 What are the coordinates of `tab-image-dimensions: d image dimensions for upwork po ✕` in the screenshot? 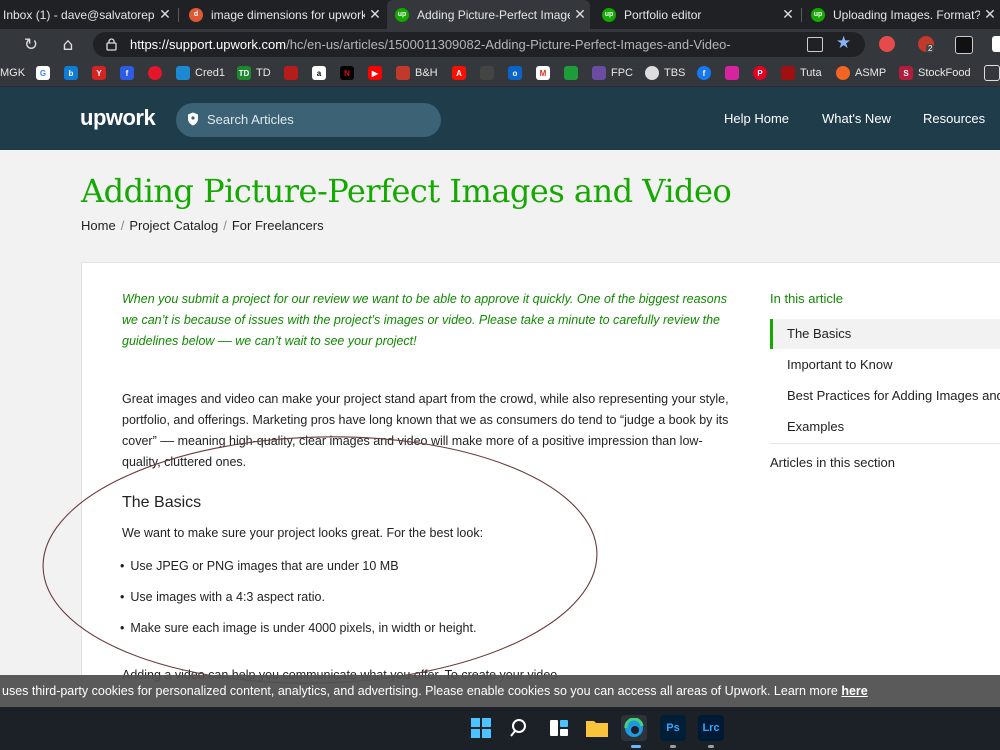 It's located at (283, 14).